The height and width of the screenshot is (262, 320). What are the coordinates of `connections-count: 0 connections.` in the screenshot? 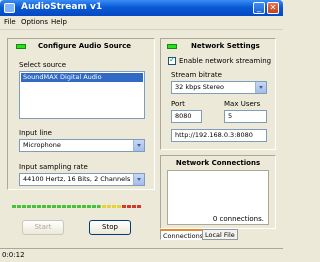 It's located at (238, 219).